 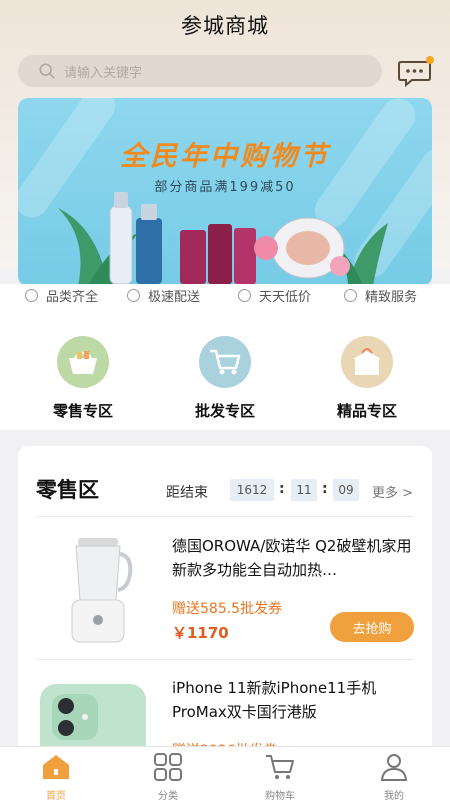 What do you see at coordinates (392, 491) in the screenshot?
I see `more-link: 更多 >` at bounding box center [392, 491].